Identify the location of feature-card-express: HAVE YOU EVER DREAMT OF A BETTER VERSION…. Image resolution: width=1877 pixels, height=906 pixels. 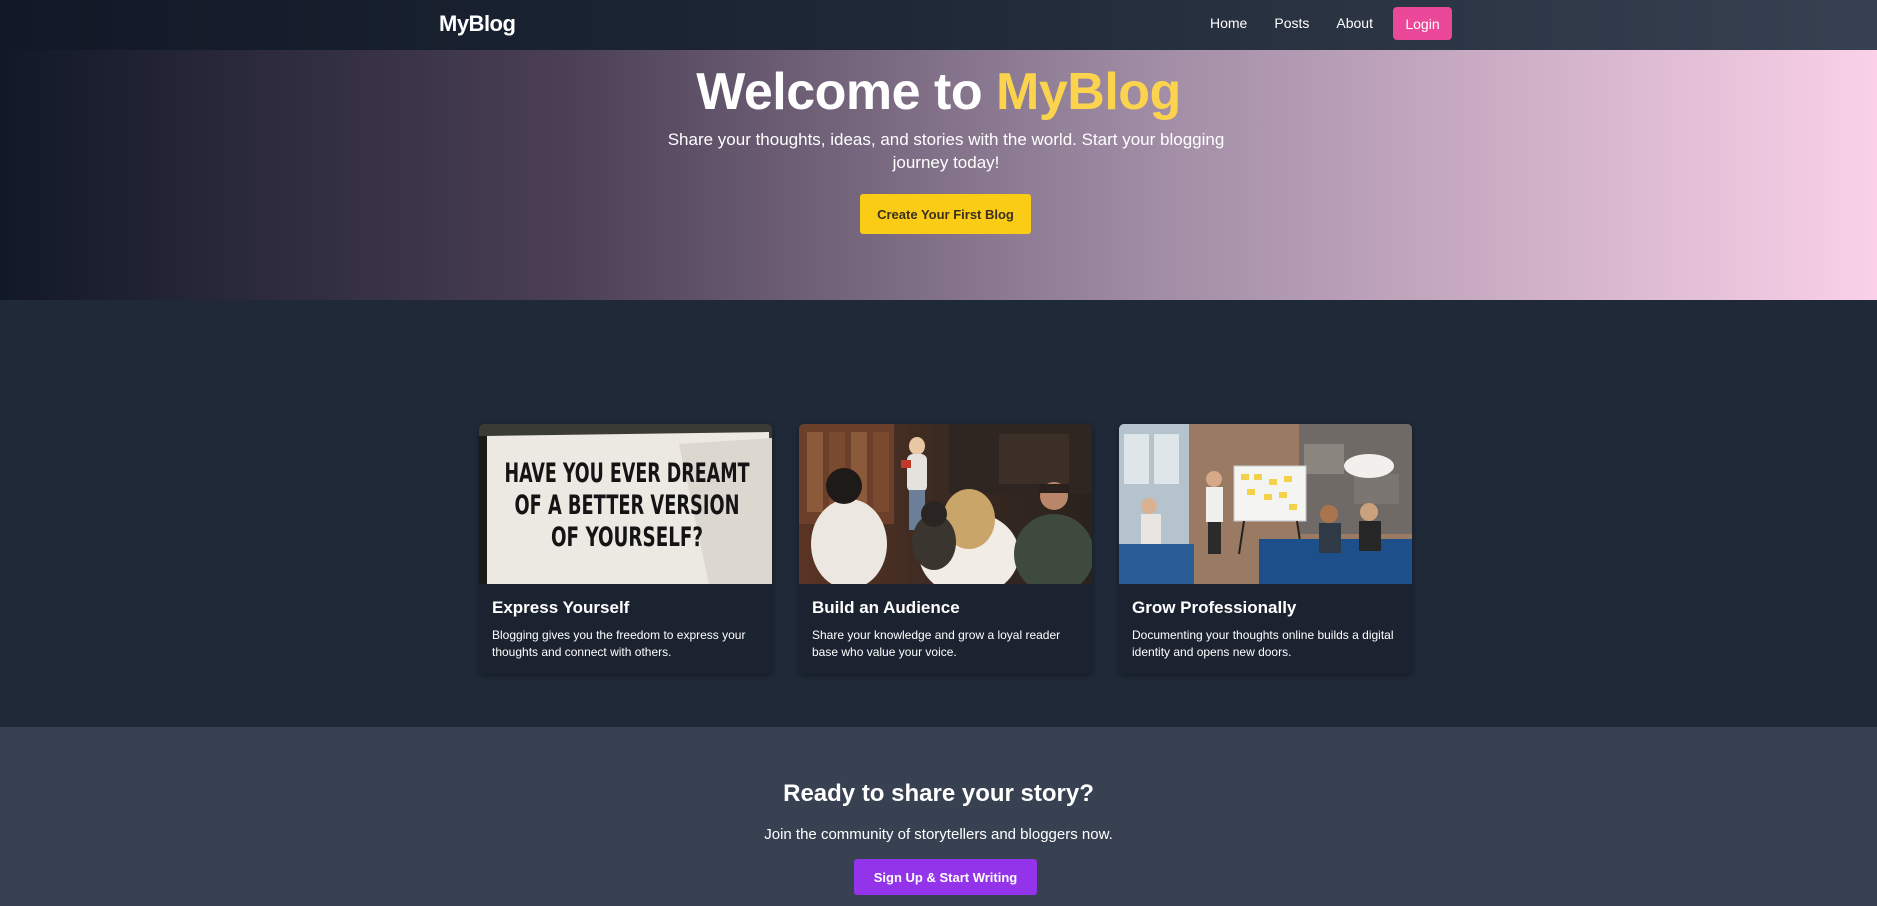
(625, 549).